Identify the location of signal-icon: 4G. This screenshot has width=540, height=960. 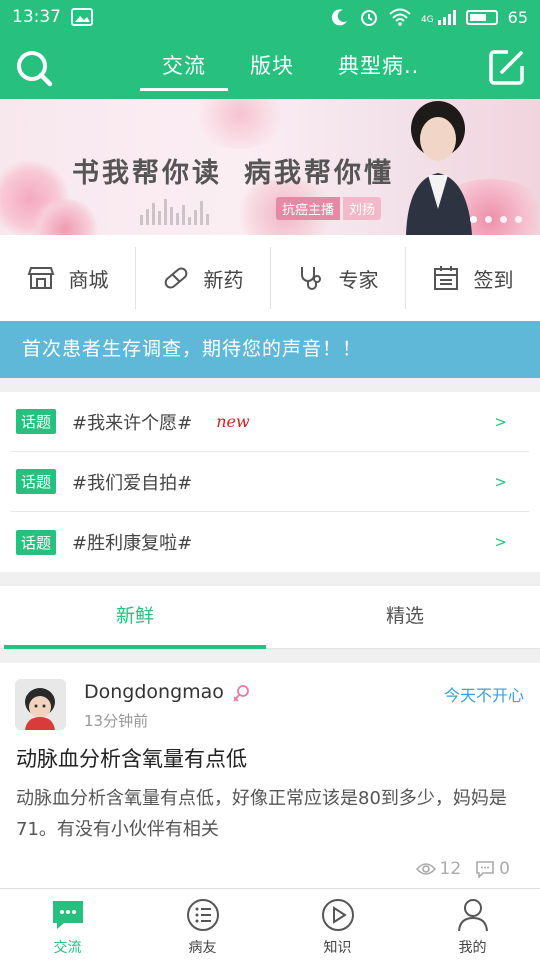
(438, 17).